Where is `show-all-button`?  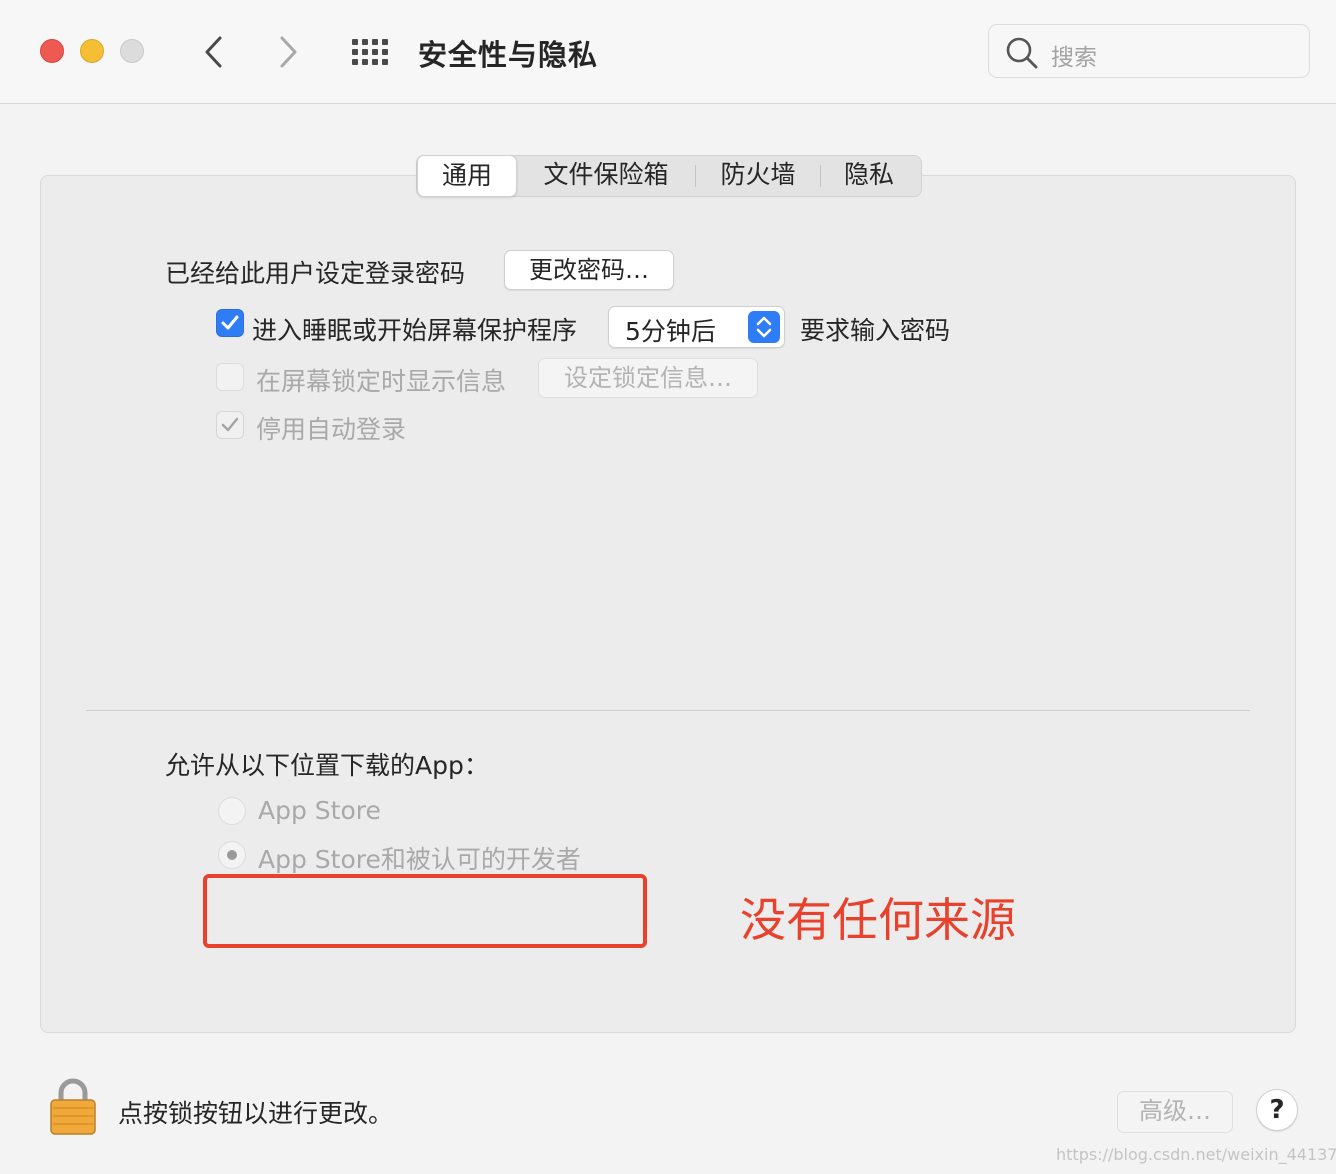 show-all-button is located at coordinates (371, 52).